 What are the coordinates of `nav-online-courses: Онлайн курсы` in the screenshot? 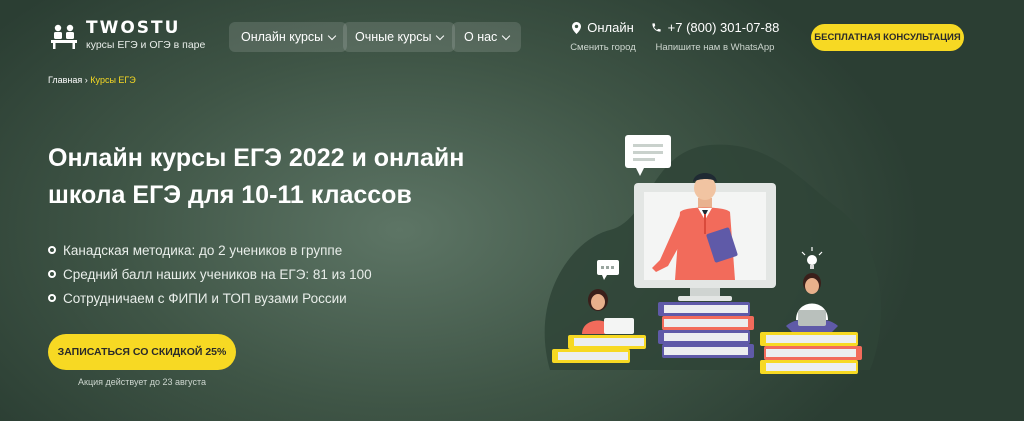 It's located at (288, 37).